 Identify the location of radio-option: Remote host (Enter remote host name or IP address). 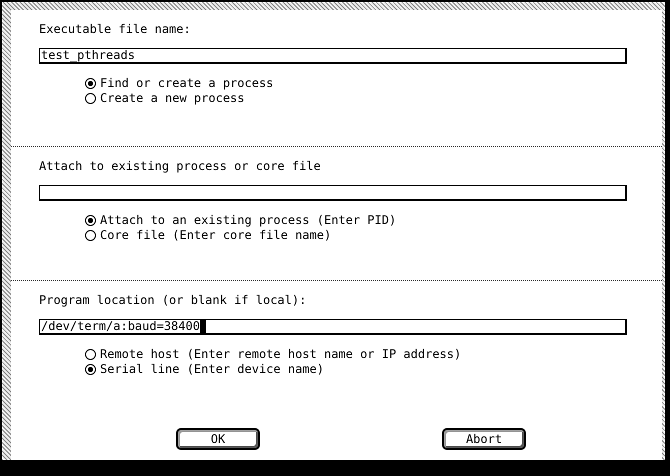
(373, 354).